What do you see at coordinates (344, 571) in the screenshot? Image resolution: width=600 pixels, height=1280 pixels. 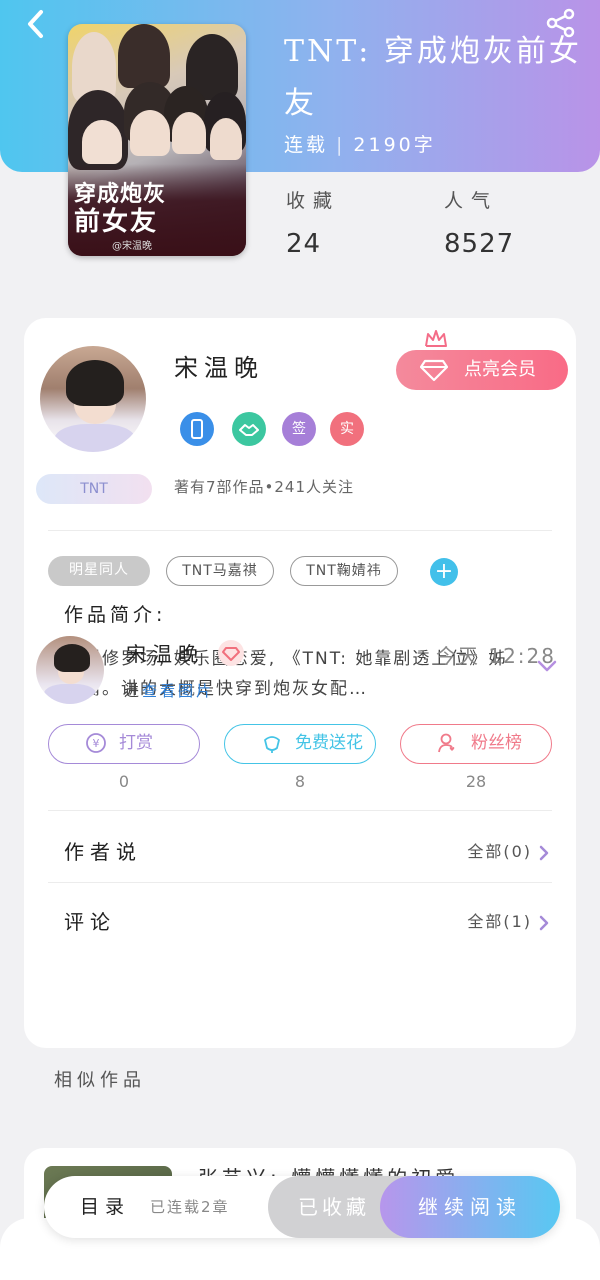 I see `tag-item: TNT鞠婧祎` at bounding box center [344, 571].